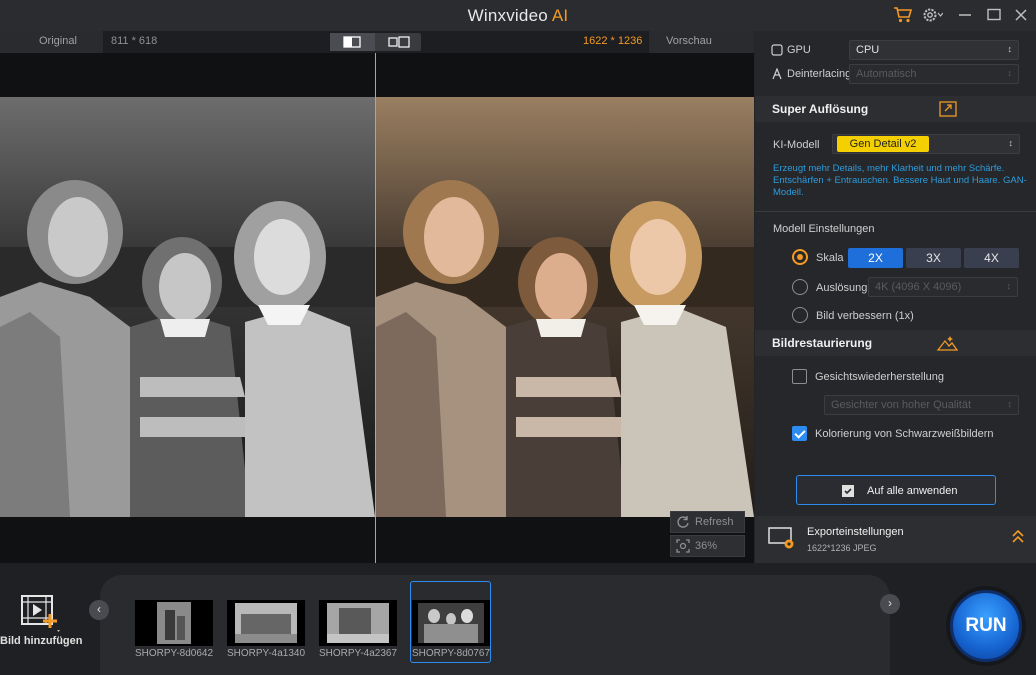 The width and height of the screenshot is (1036, 675). What do you see at coordinates (855, 532) in the screenshot?
I see `export-title: Exporteinstellungen` at bounding box center [855, 532].